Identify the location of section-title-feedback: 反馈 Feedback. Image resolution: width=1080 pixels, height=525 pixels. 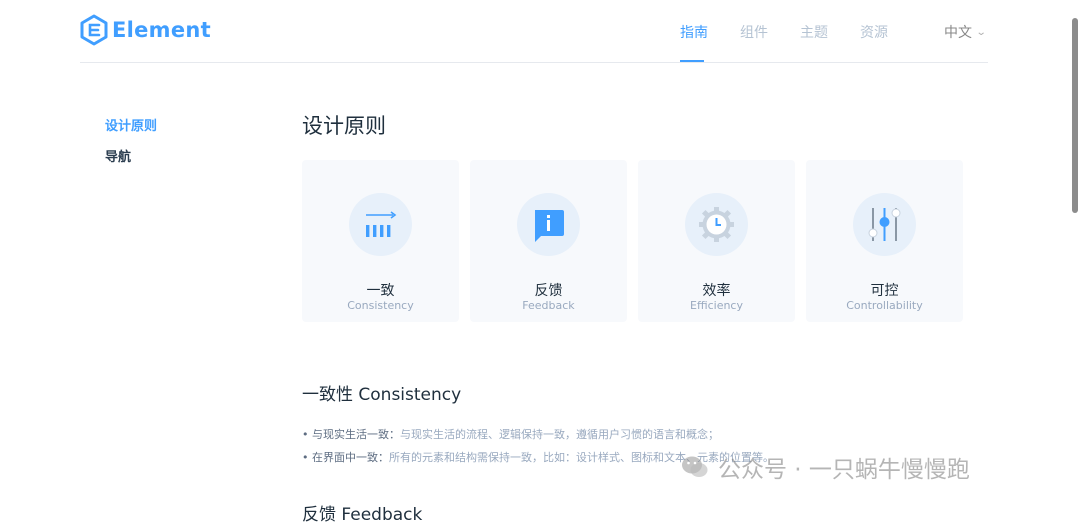
(362, 515).